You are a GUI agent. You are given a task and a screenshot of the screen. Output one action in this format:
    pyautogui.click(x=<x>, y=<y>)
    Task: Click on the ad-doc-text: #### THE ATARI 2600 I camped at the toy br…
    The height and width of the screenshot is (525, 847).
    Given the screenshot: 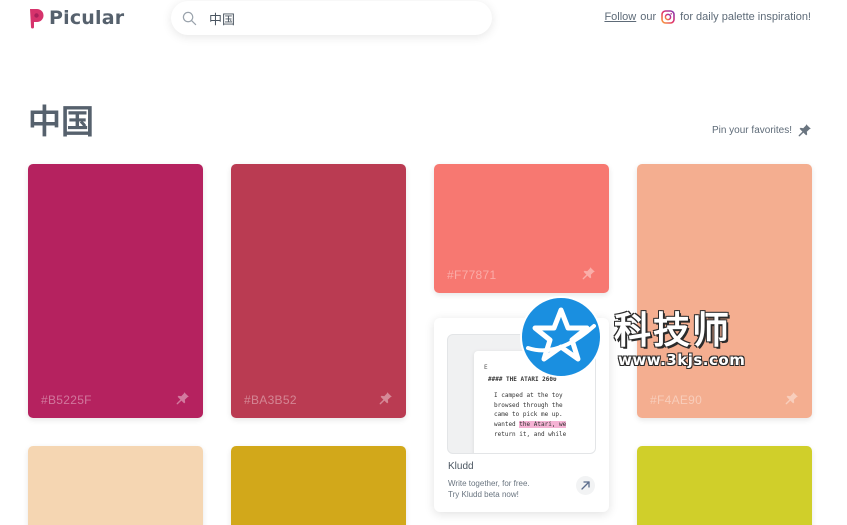 What is the action you would take?
    pyautogui.click(x=527, y=408)
    